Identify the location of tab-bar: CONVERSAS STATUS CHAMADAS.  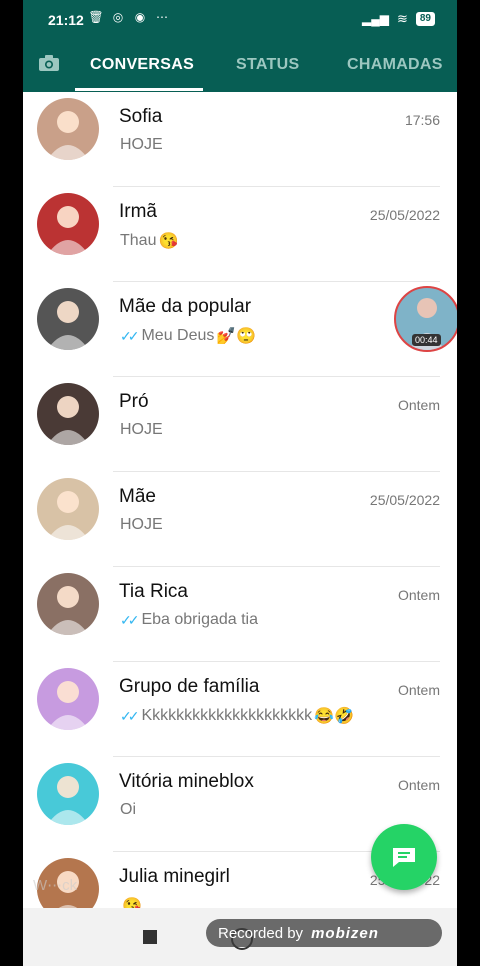
(240, 64).